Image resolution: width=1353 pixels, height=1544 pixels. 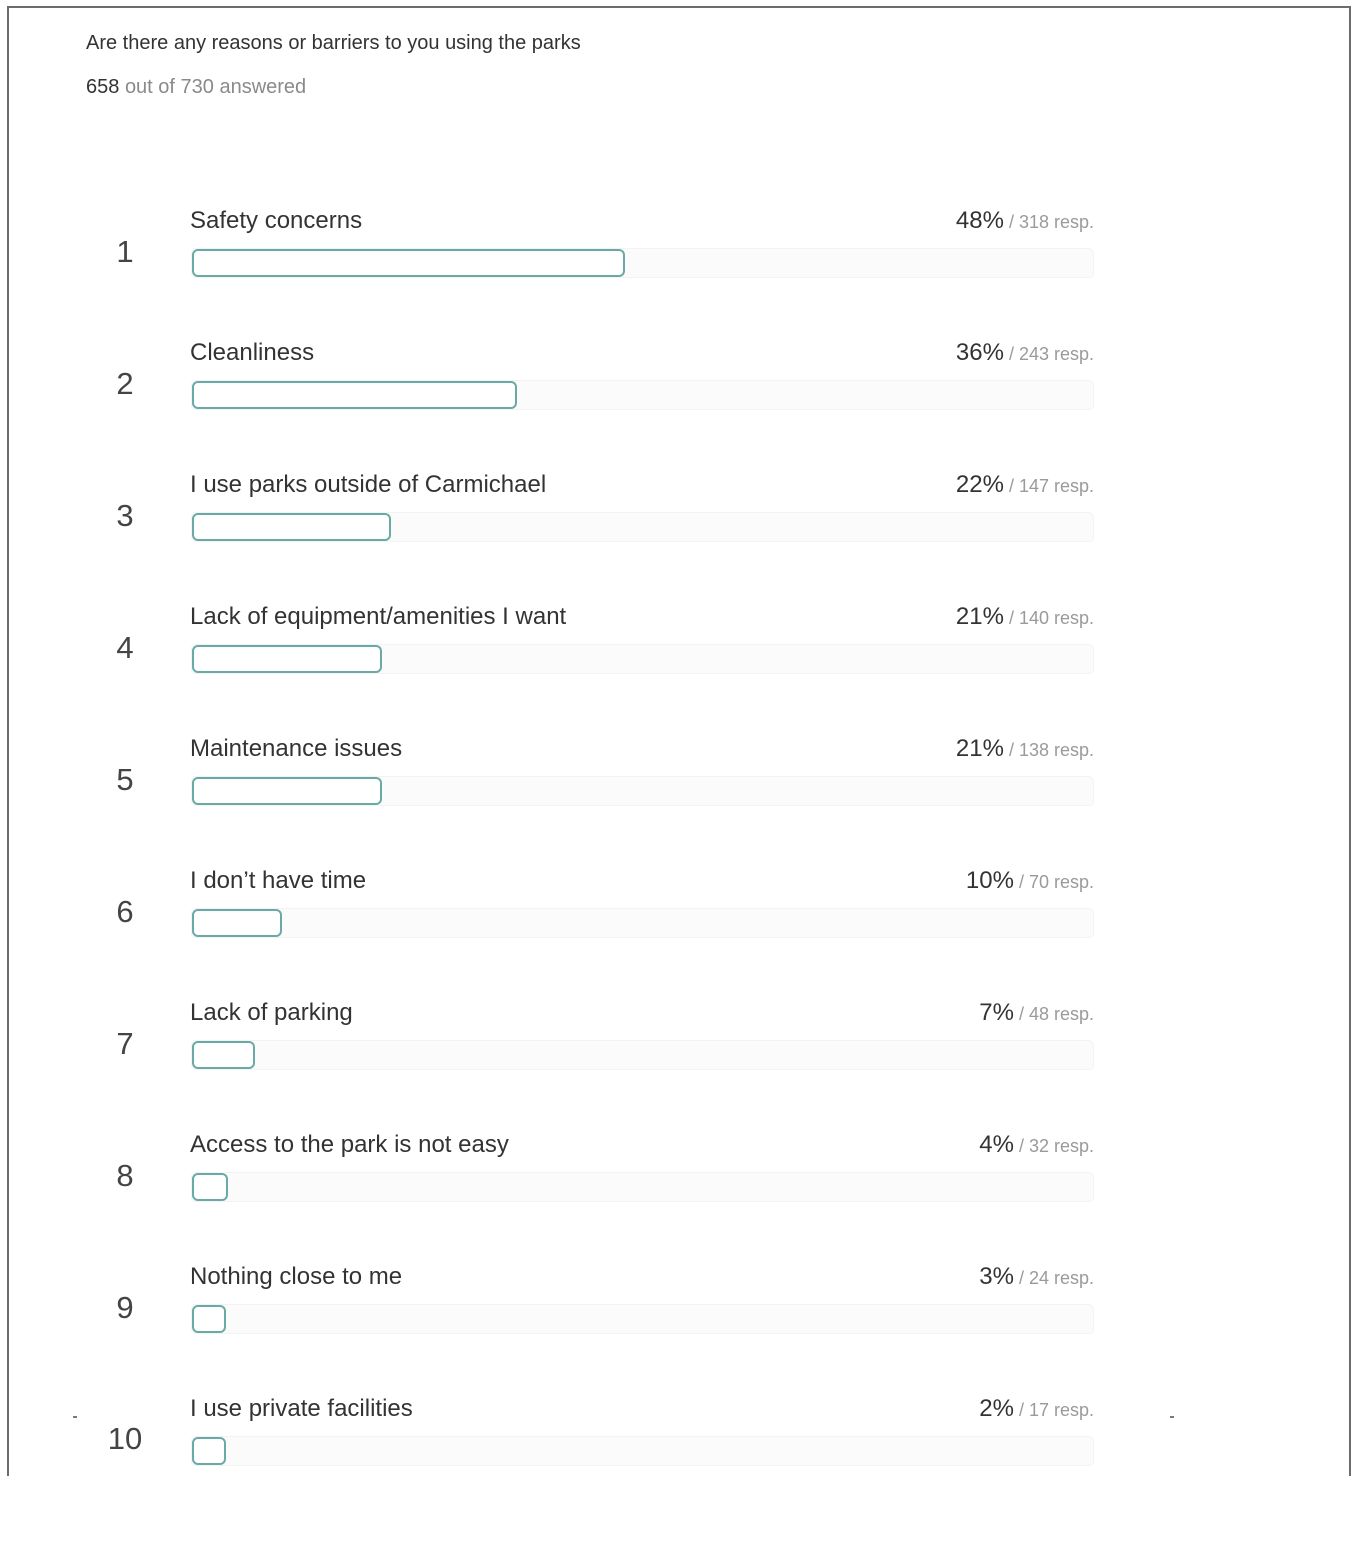 What do you see at coordinates (125, 515) in the screenshot?
I see `rank-number: 3` at bounding box center [125, 515].